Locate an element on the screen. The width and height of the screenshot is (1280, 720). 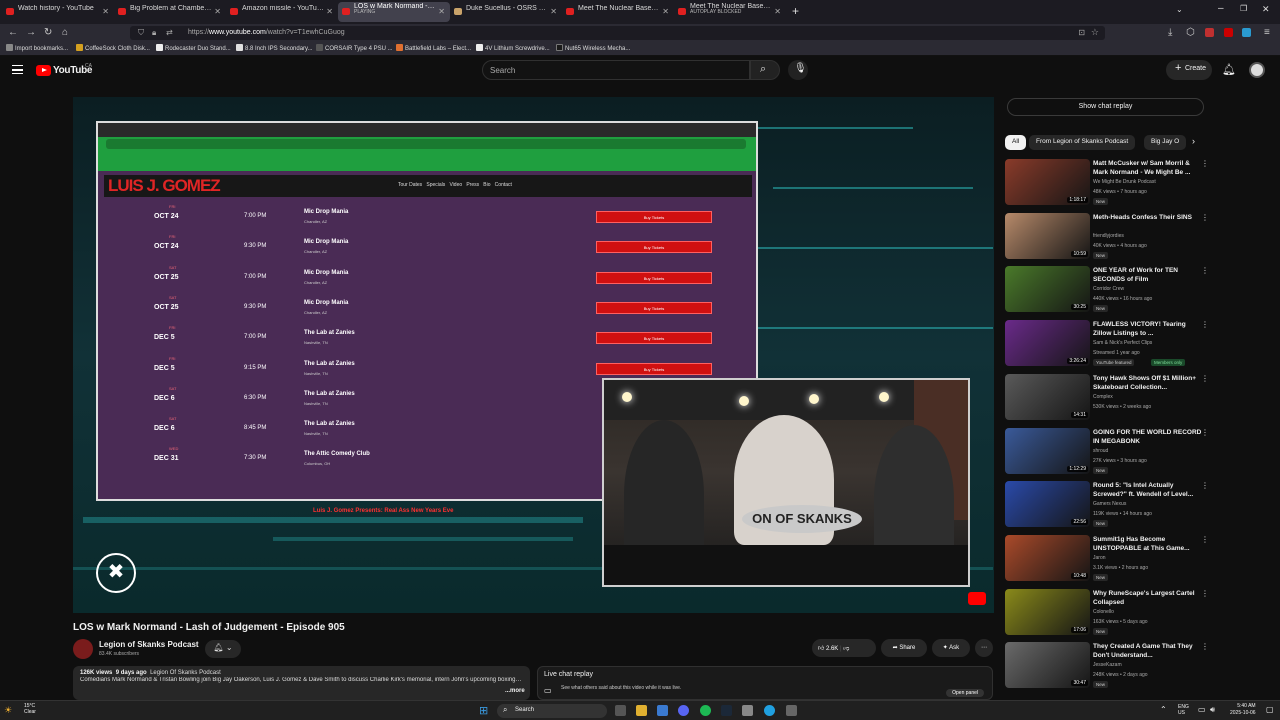
downloads-icon: ⤓ is located at coordinates (1170, 32).